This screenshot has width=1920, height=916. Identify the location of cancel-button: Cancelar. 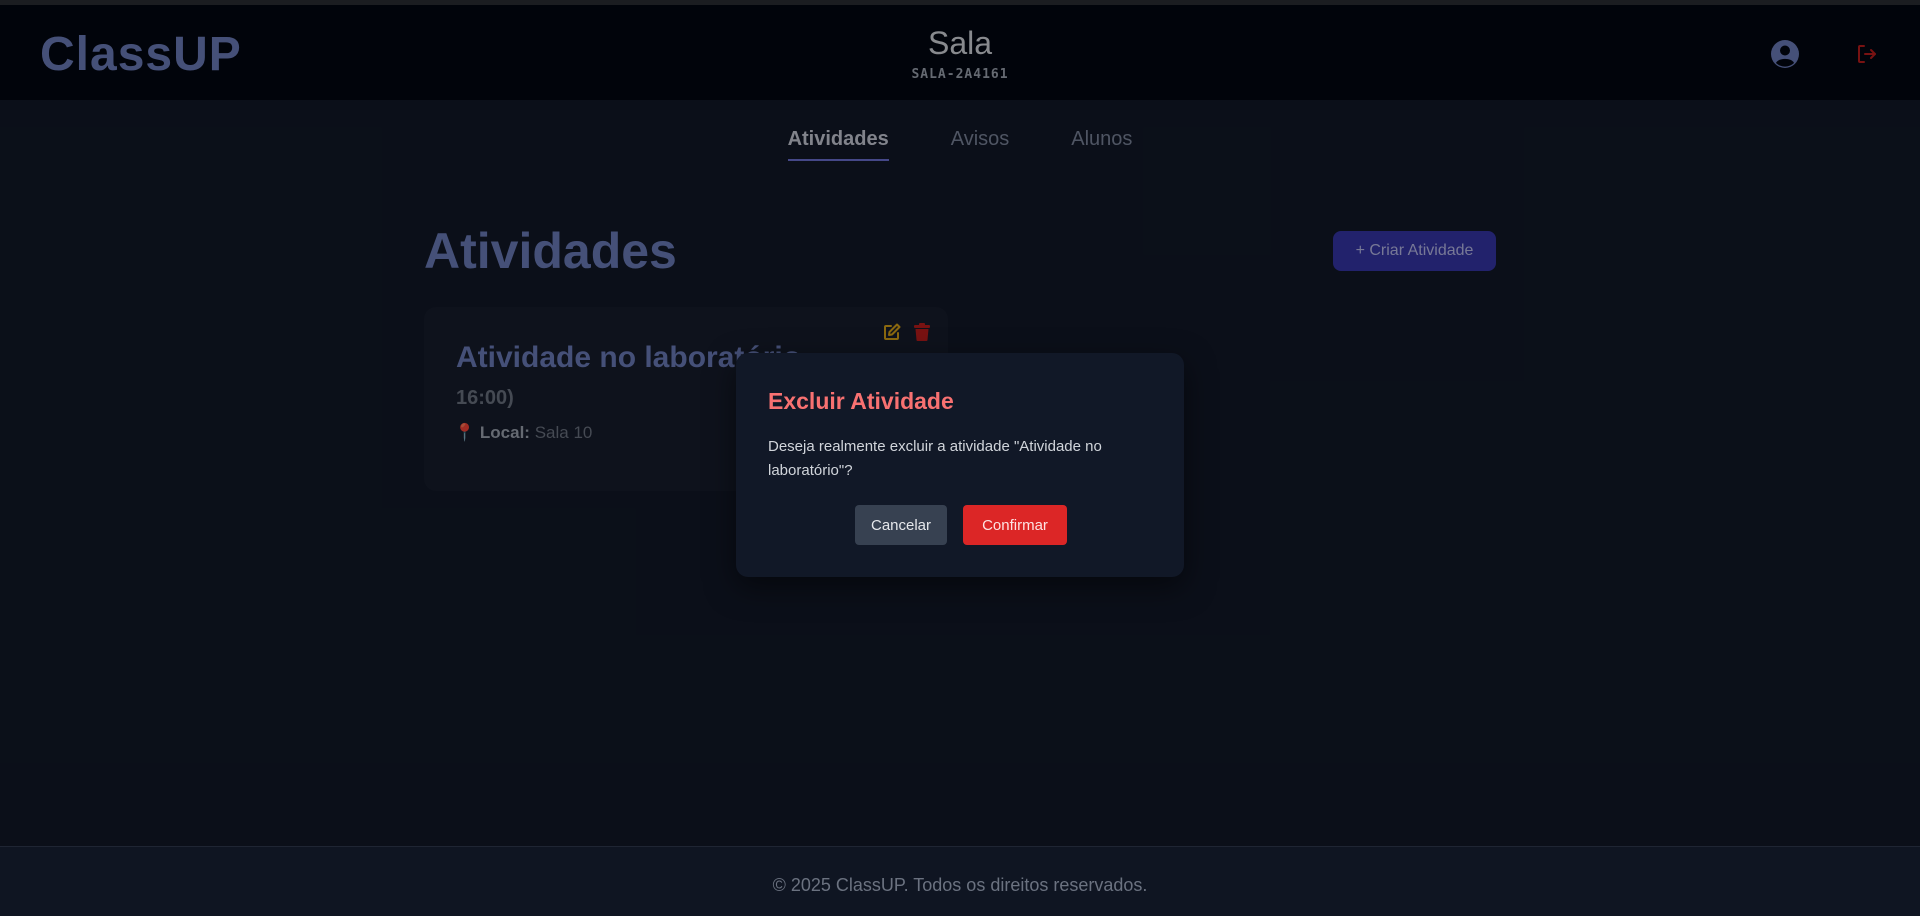
(901, 525).